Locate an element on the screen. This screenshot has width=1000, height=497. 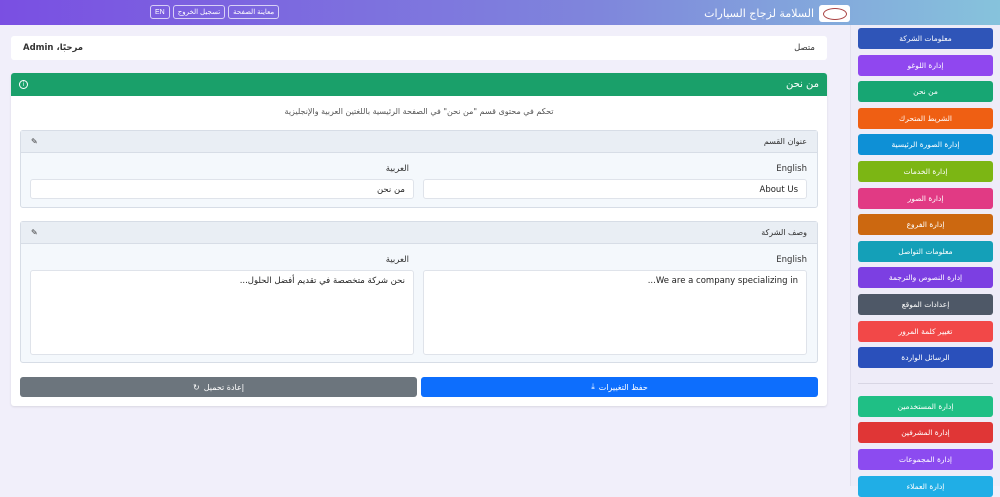
sidebar-item: تغيير كلمة المرور is located at coordinates (925, 331).